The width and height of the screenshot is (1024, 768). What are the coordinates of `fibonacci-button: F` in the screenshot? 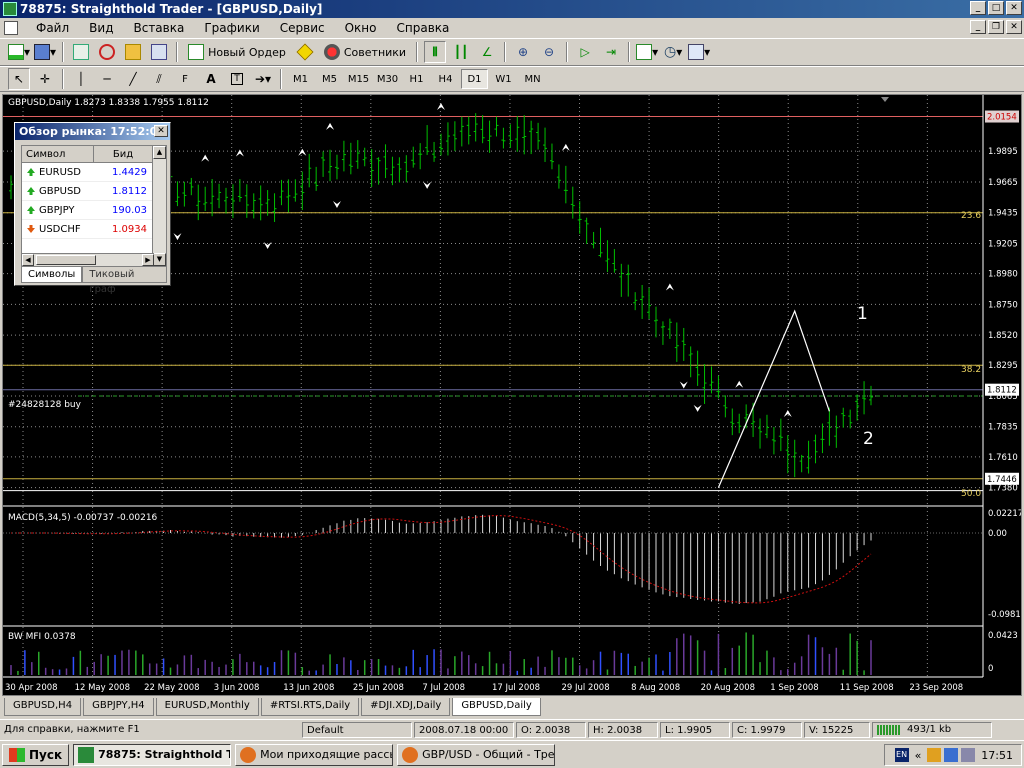 It's located at (185, 79).